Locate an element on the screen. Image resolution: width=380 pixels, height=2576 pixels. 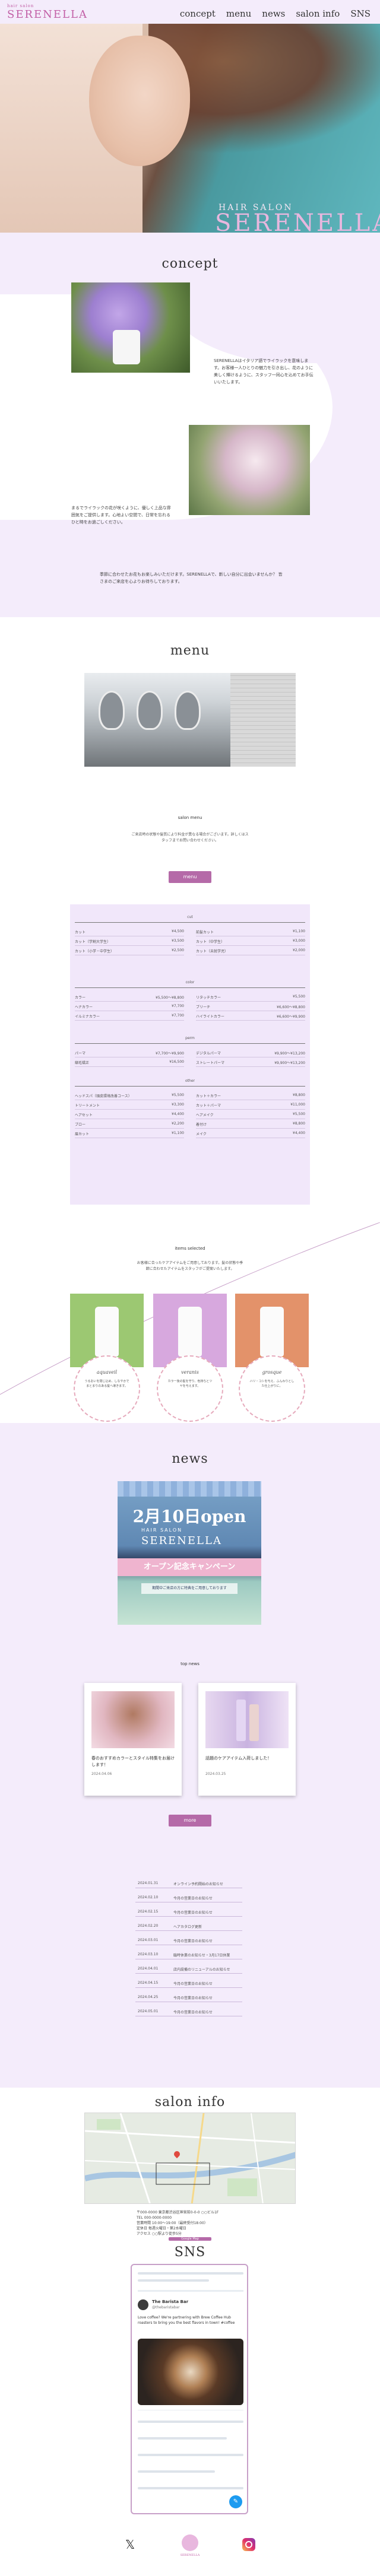
salon-map is located at coordinates (190, 2158).